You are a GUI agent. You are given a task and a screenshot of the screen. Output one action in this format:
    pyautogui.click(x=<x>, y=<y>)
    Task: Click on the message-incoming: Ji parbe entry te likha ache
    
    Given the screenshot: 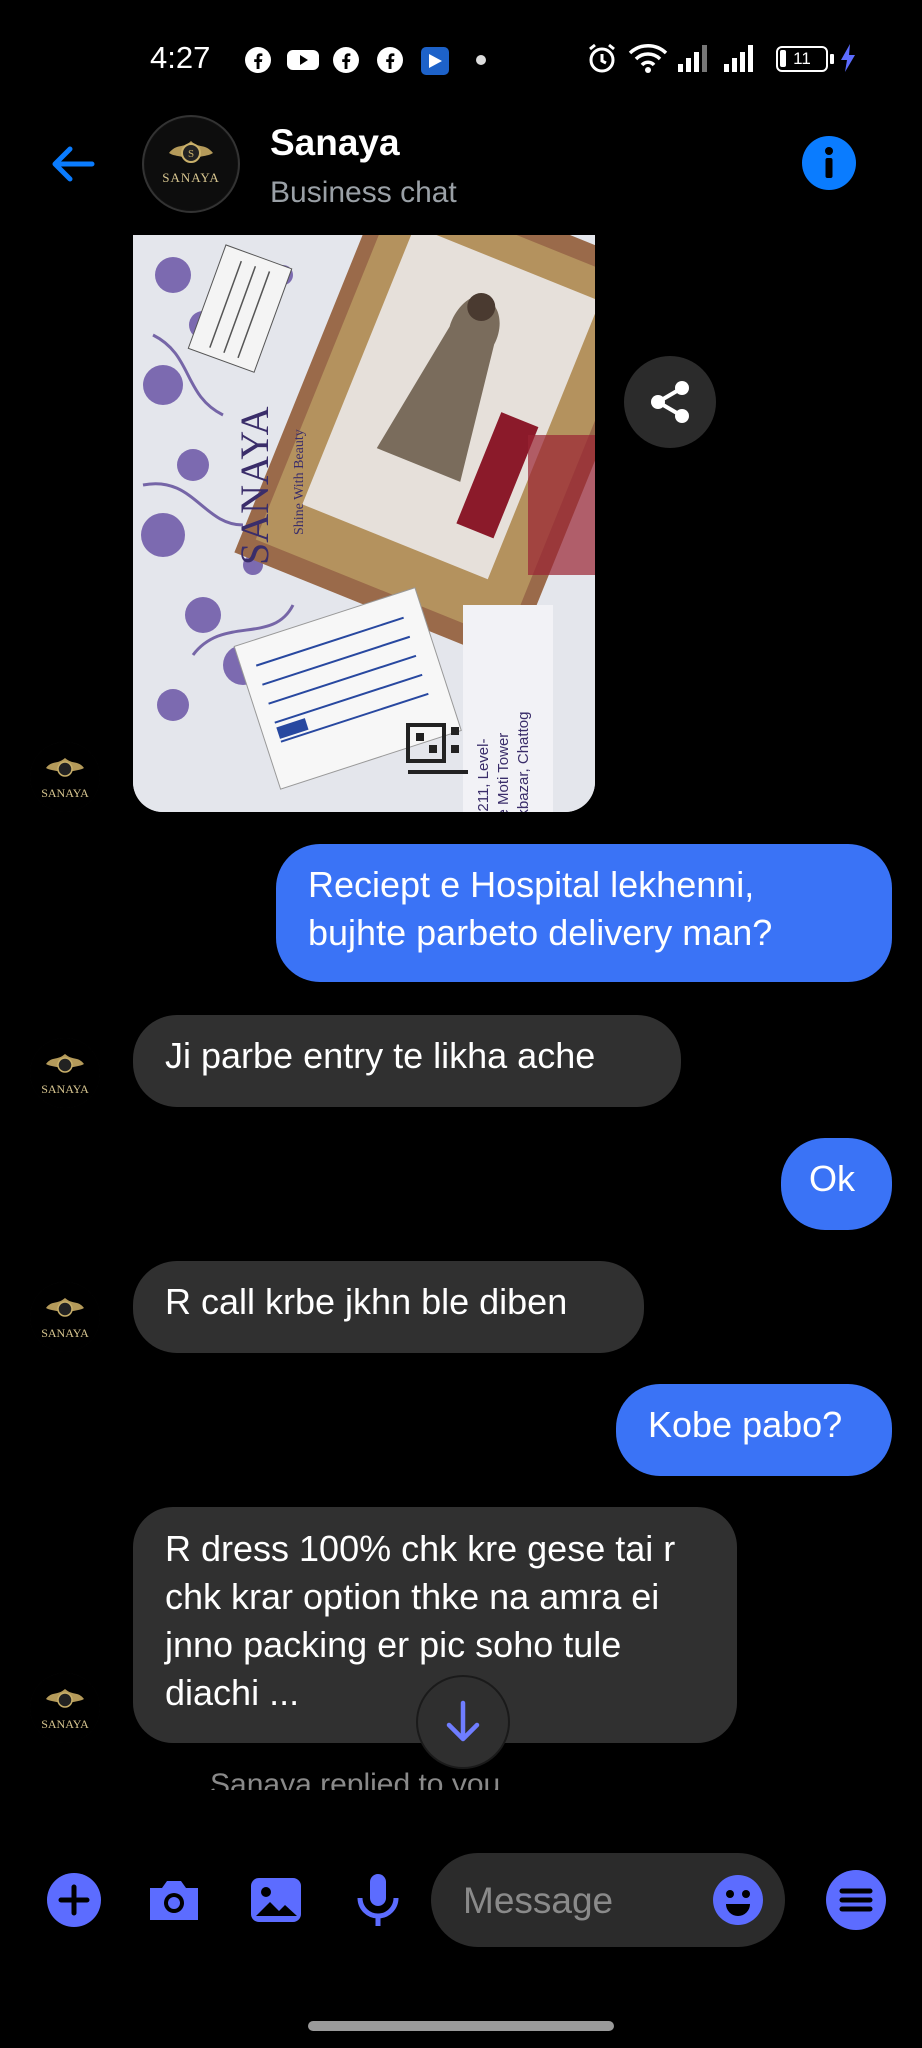 What is the action you would take?
    pyautogui.click(x=407, y=1061)
    